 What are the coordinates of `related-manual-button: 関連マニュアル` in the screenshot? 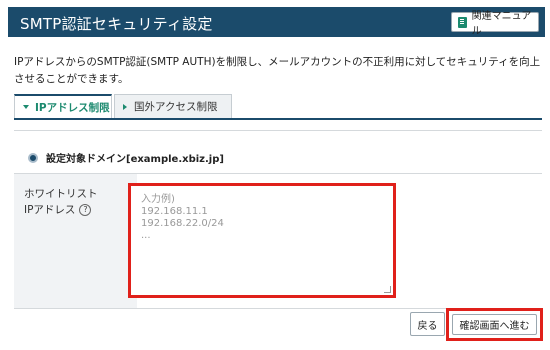 It's located at (495, 24).